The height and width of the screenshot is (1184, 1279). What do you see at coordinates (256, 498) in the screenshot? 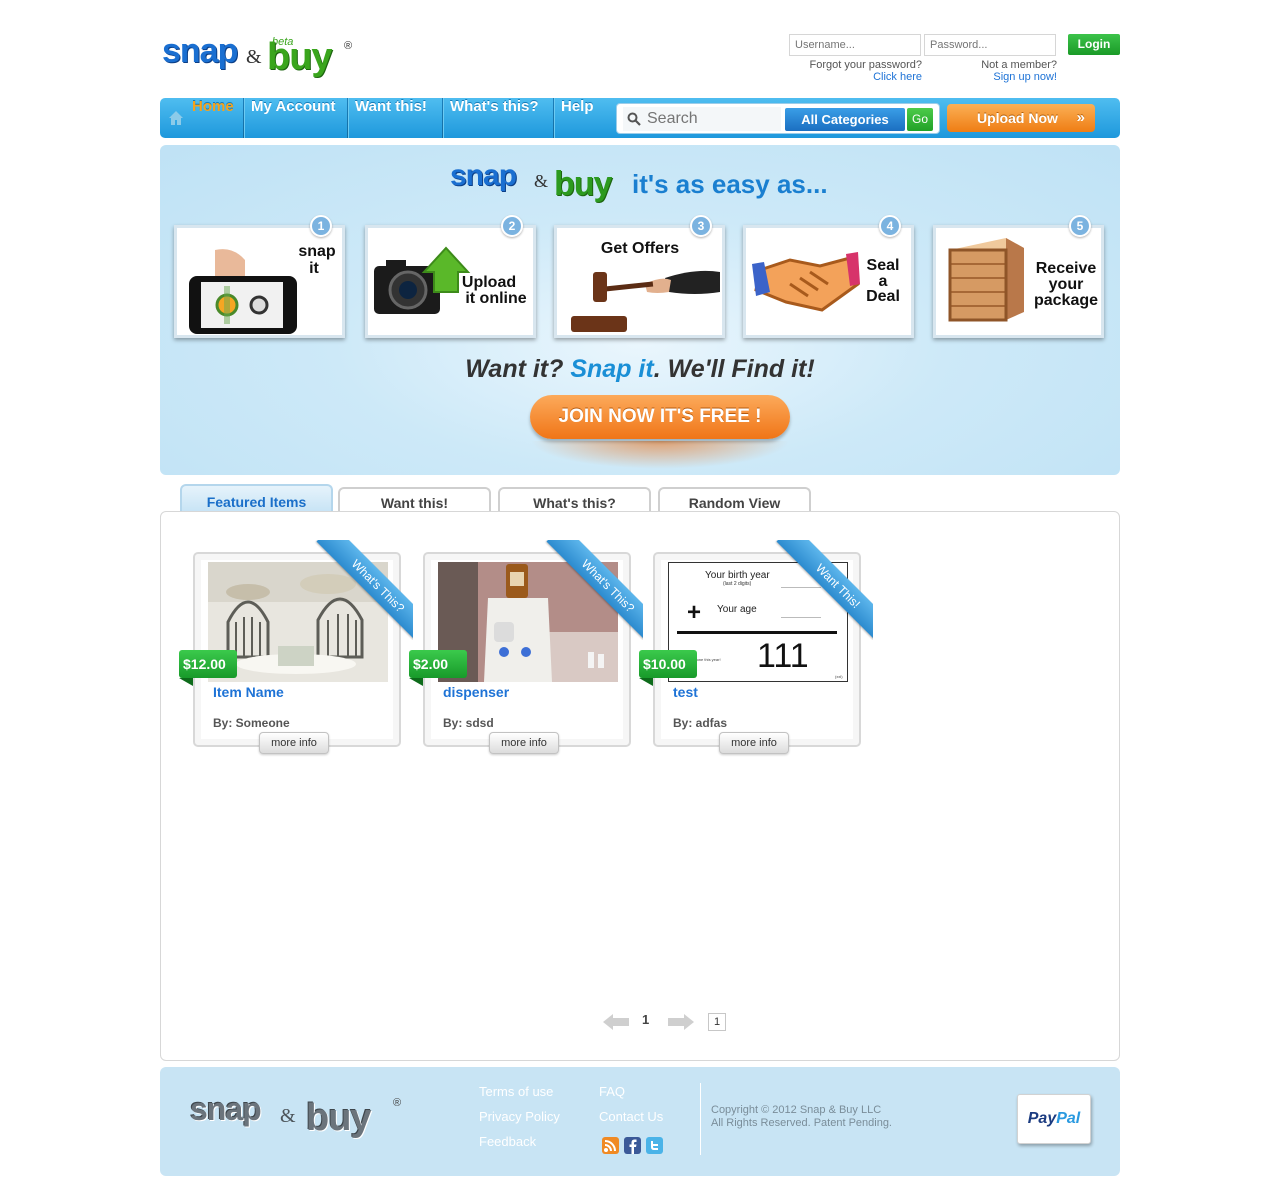
I see `tab-featured-items: Featured Items` at bounding box center [256, 498].